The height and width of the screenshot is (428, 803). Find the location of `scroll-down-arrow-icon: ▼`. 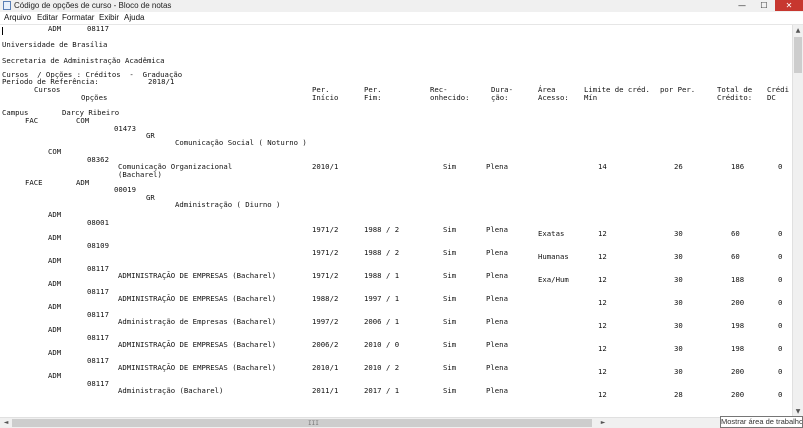

scroll-down-arrow-icon: ▼ is located at coordinates (798, 411).